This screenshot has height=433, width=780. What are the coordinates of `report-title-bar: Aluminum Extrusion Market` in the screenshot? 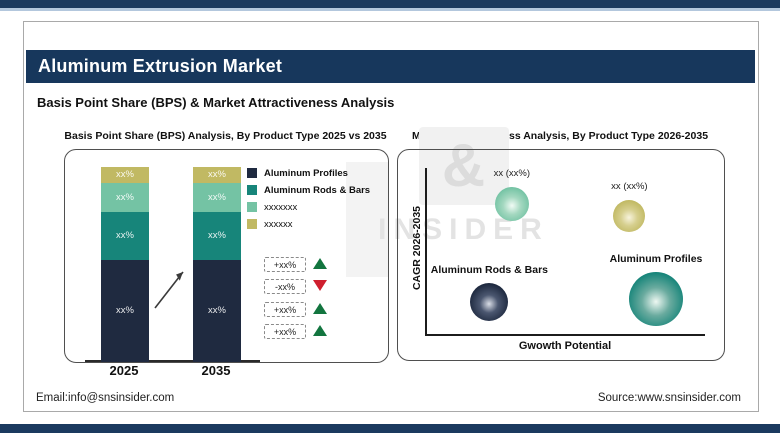 It's located at (390, 66).